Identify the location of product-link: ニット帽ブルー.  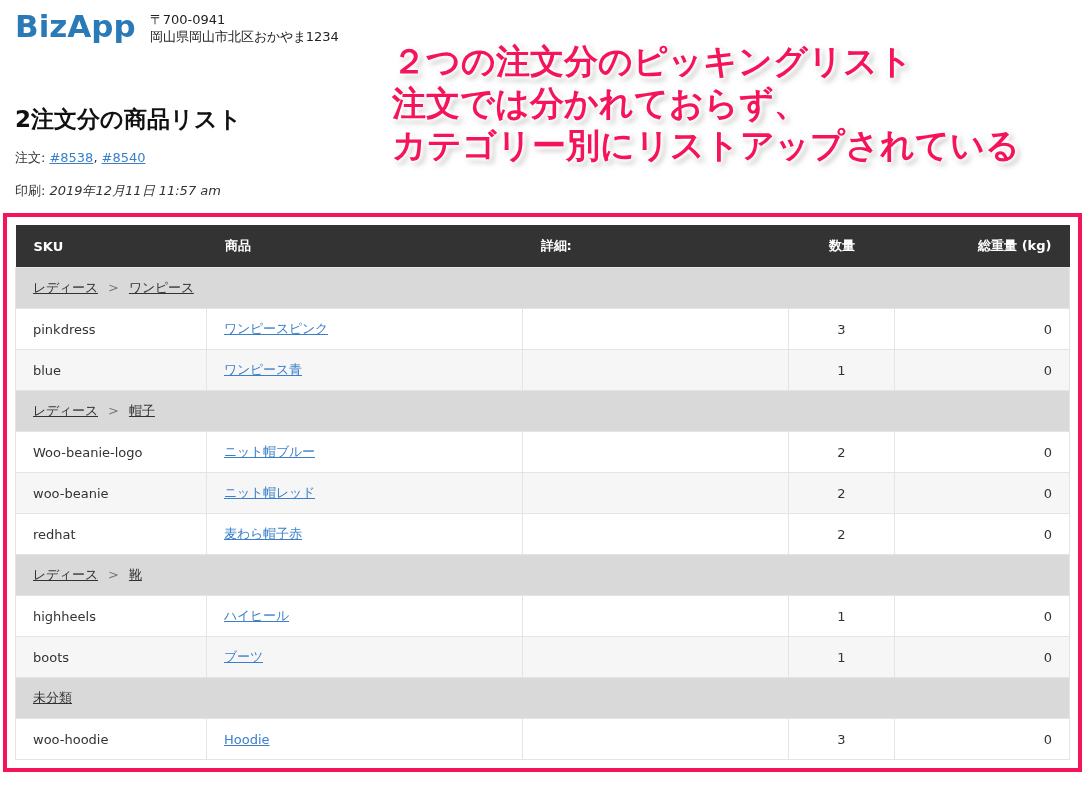
(269, 451).